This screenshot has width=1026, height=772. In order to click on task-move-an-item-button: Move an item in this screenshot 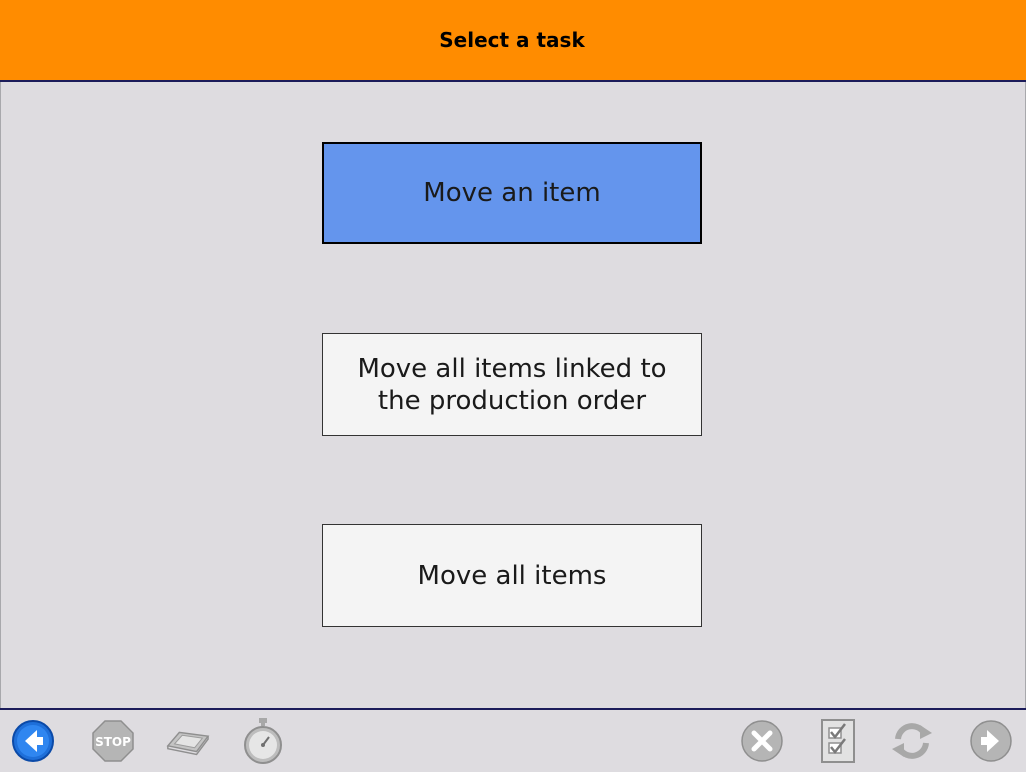, I will do `click(512, 193)`.